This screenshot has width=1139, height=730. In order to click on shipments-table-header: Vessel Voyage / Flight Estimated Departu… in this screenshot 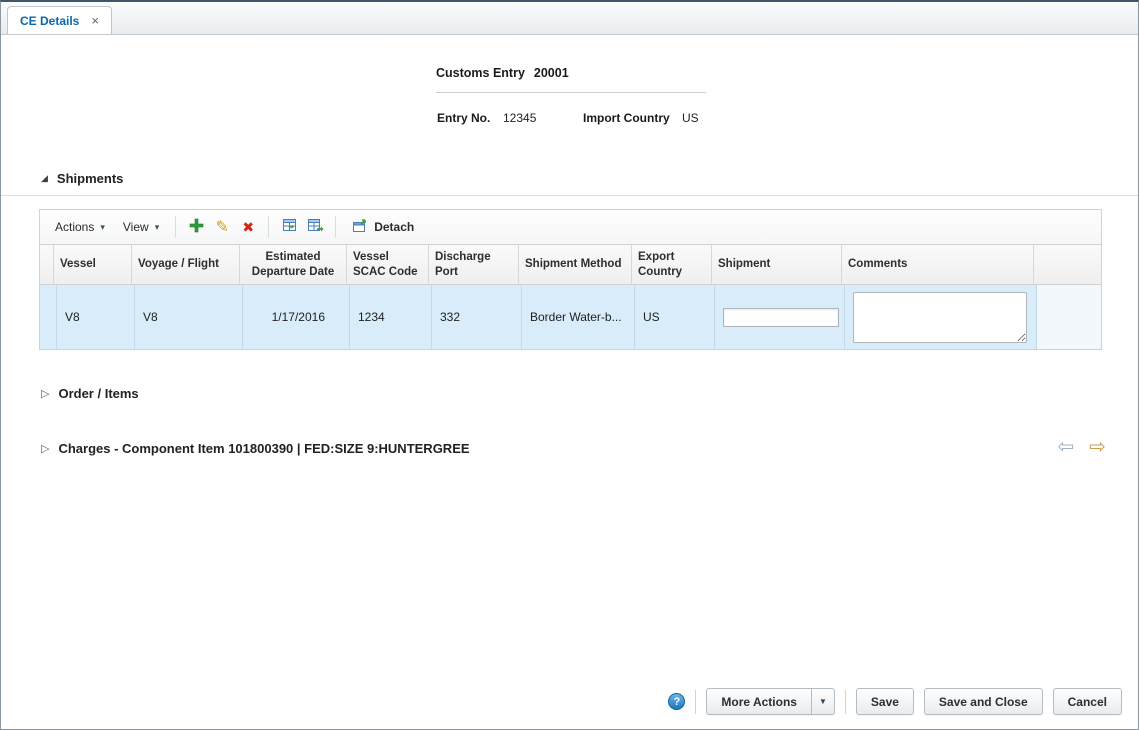, I will do `click(570, 265)`.